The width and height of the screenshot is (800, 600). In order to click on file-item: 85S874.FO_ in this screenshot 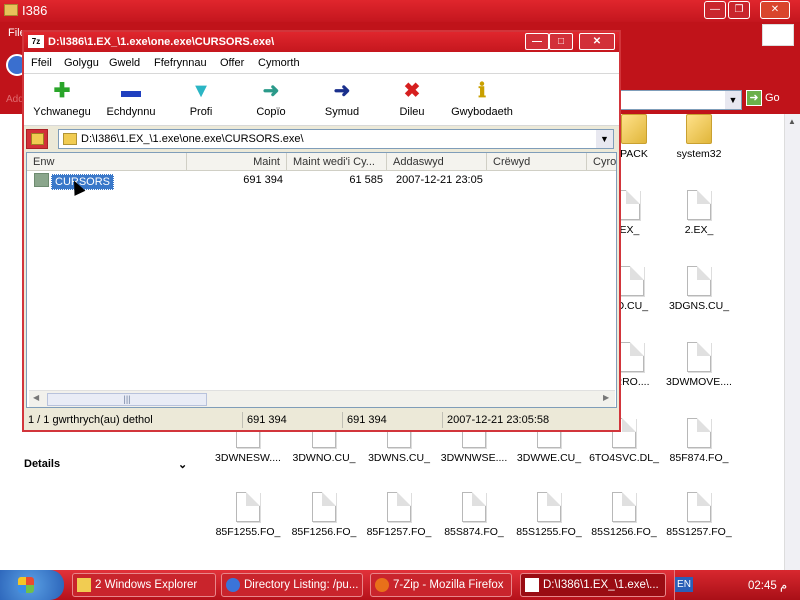, I will do `click(474, 515)`.